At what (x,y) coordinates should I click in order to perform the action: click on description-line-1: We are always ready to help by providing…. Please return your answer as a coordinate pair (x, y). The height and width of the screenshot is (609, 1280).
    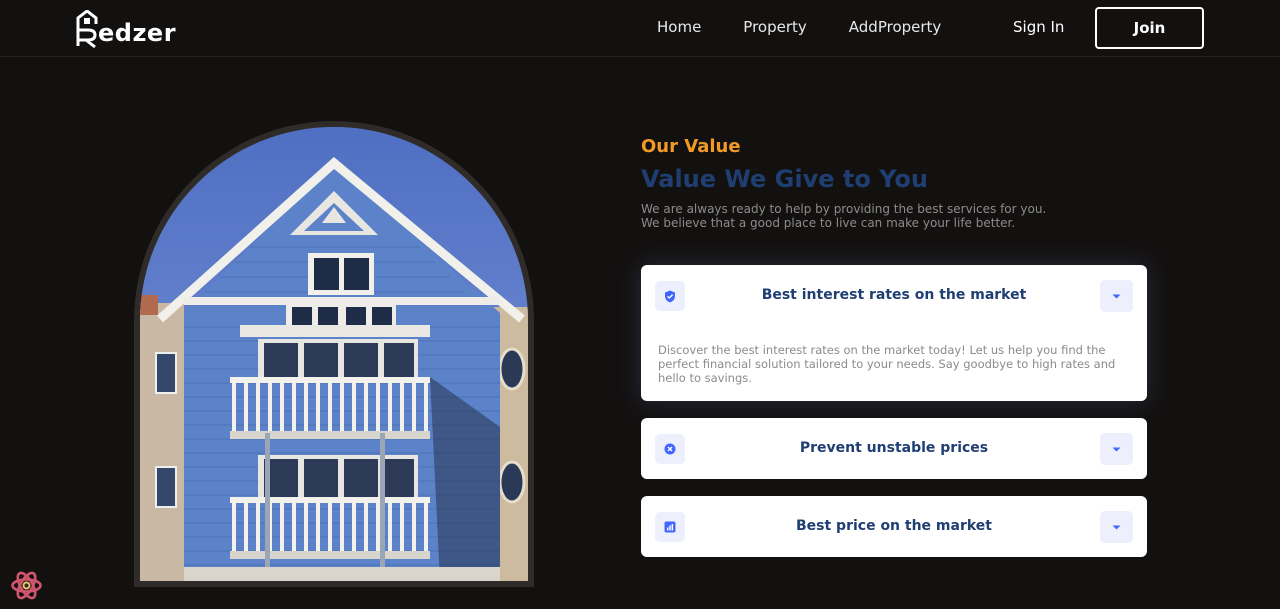
    Looking at the image, I should click on (844, 209).